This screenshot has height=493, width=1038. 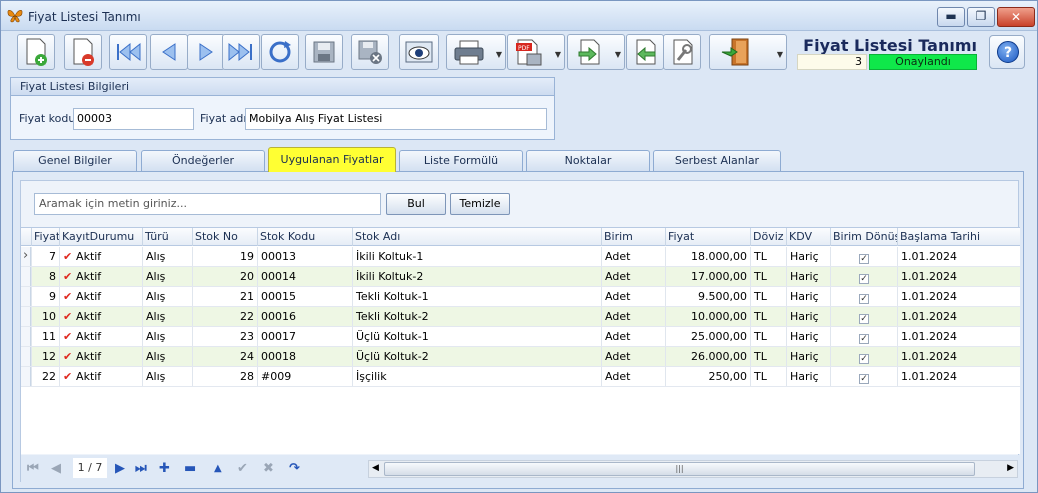 What do you see at coordinates (707, 356) in the screenshot?
I see `cell-fiyat: 26.000,00` at bounding box center [707, 356].